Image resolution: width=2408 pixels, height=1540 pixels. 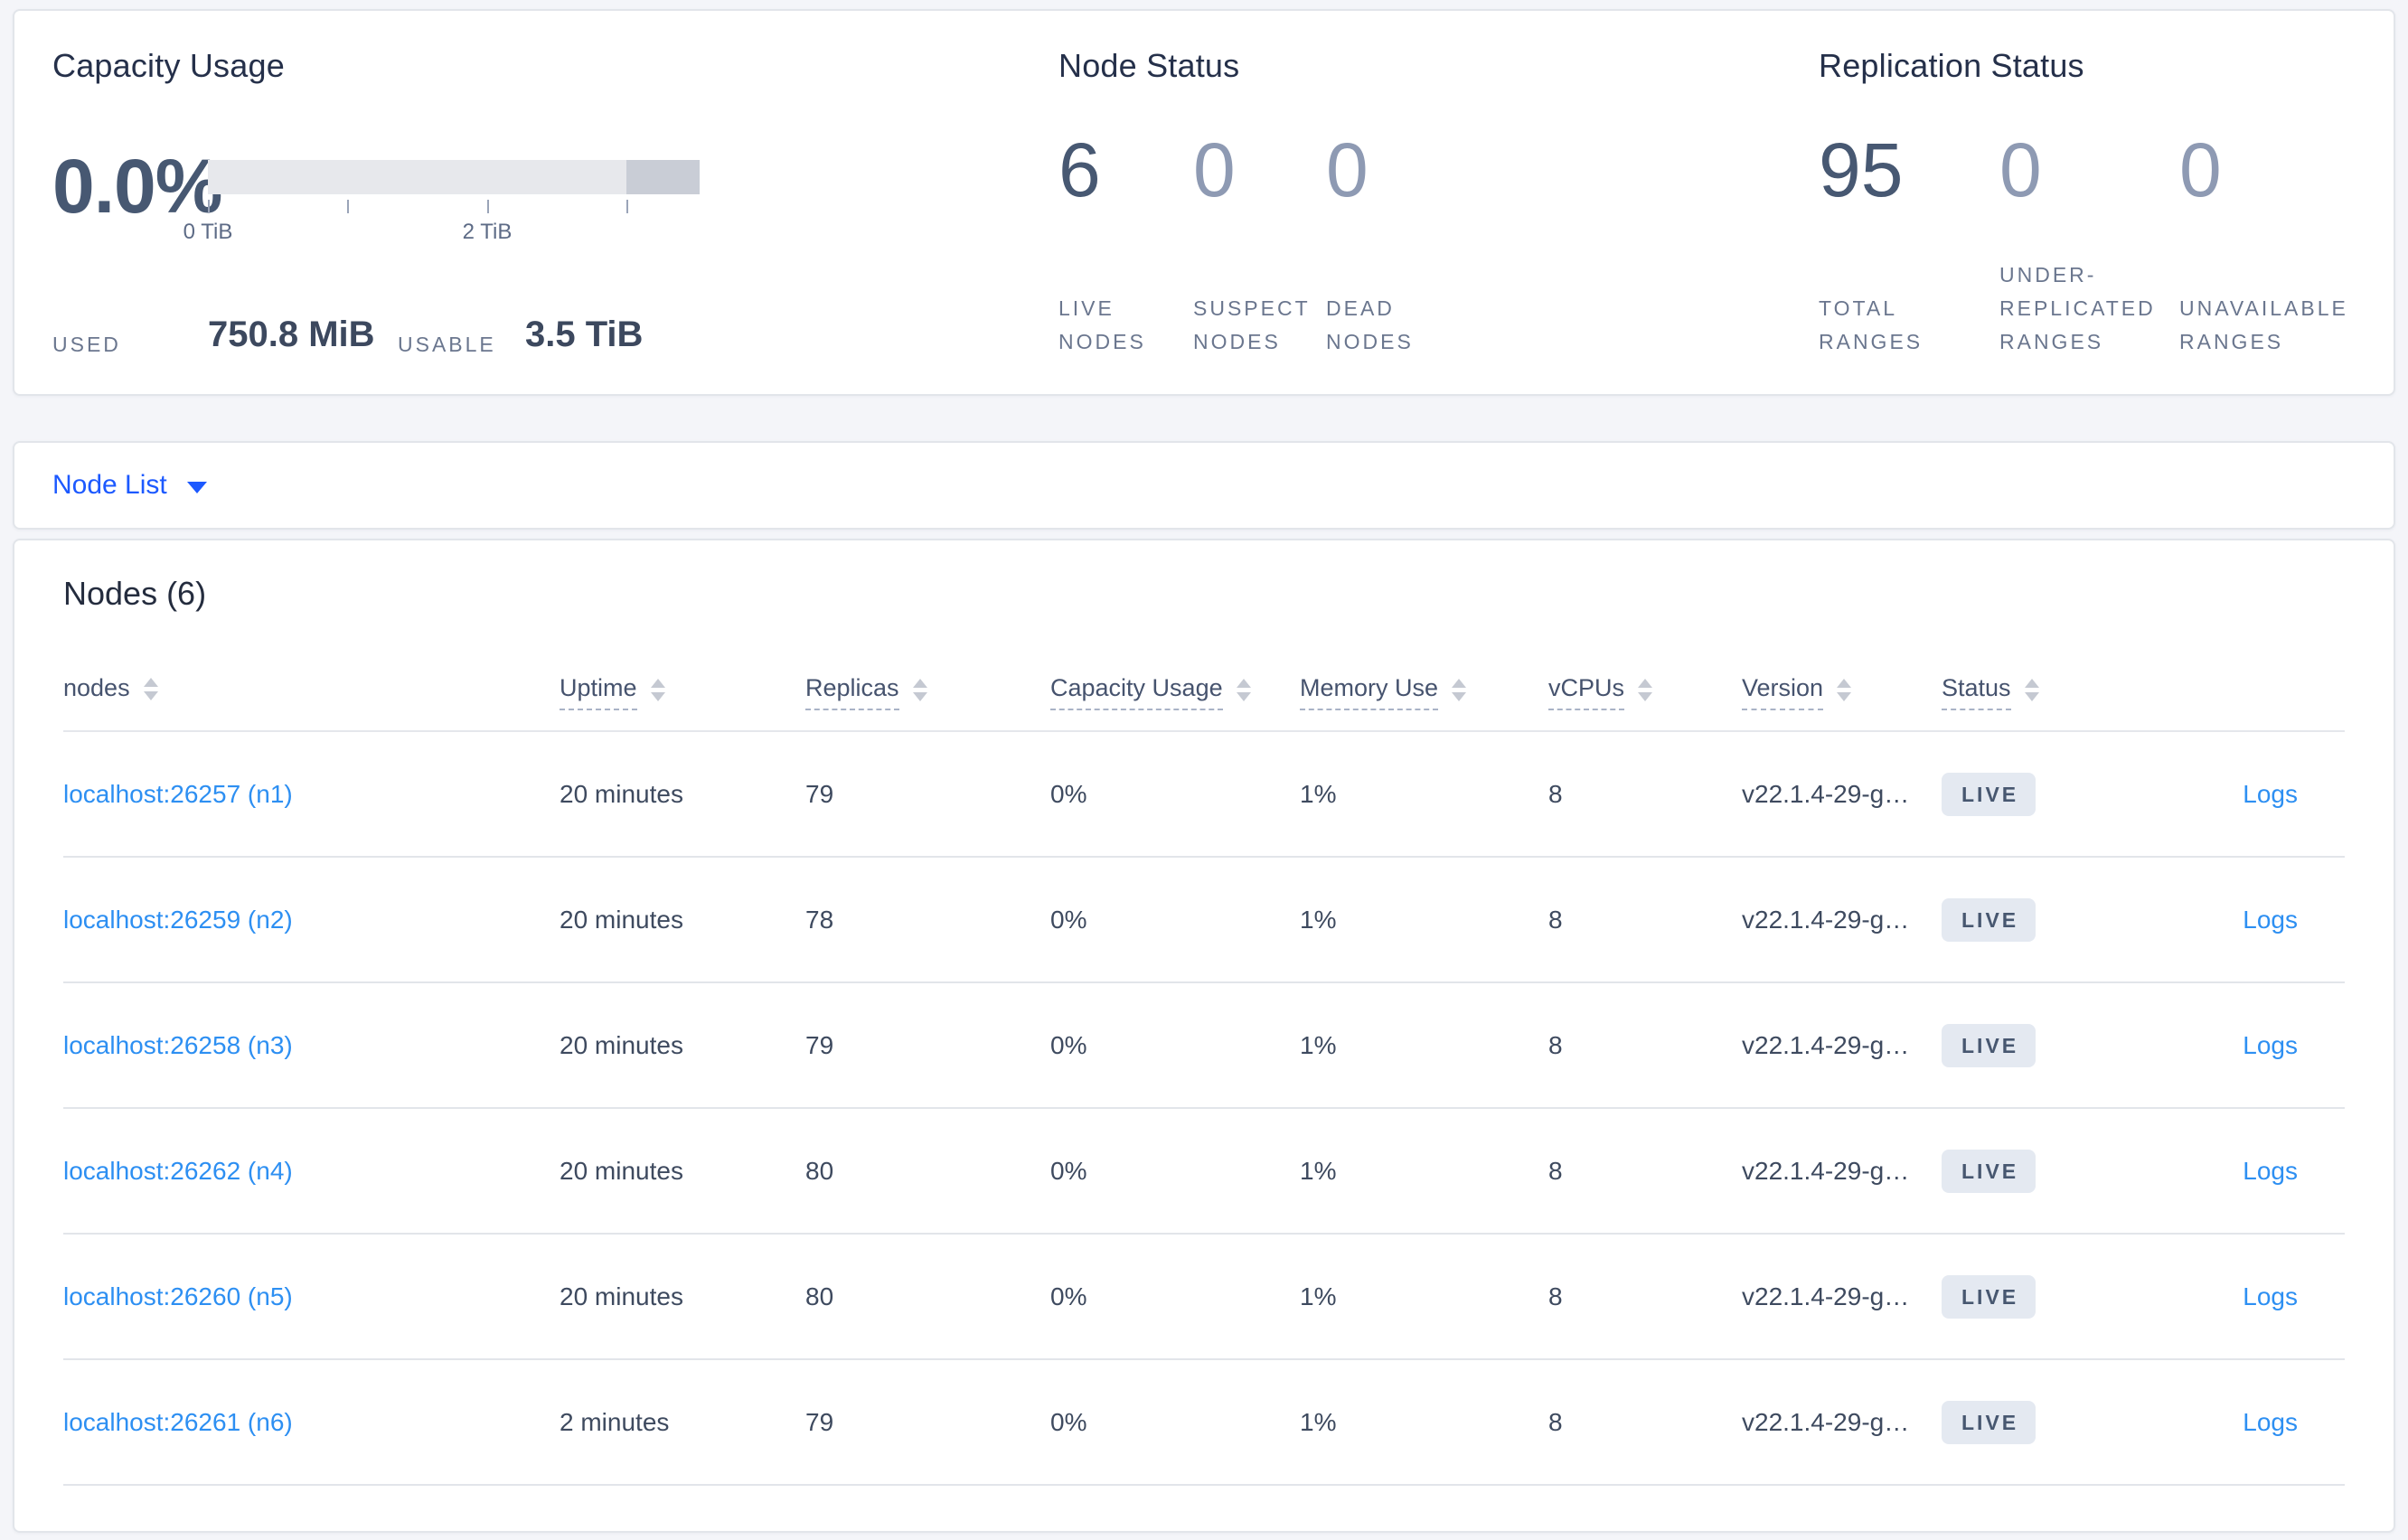 I want to click on column-header-uptime: Uptime, so click(x=682, y=692).